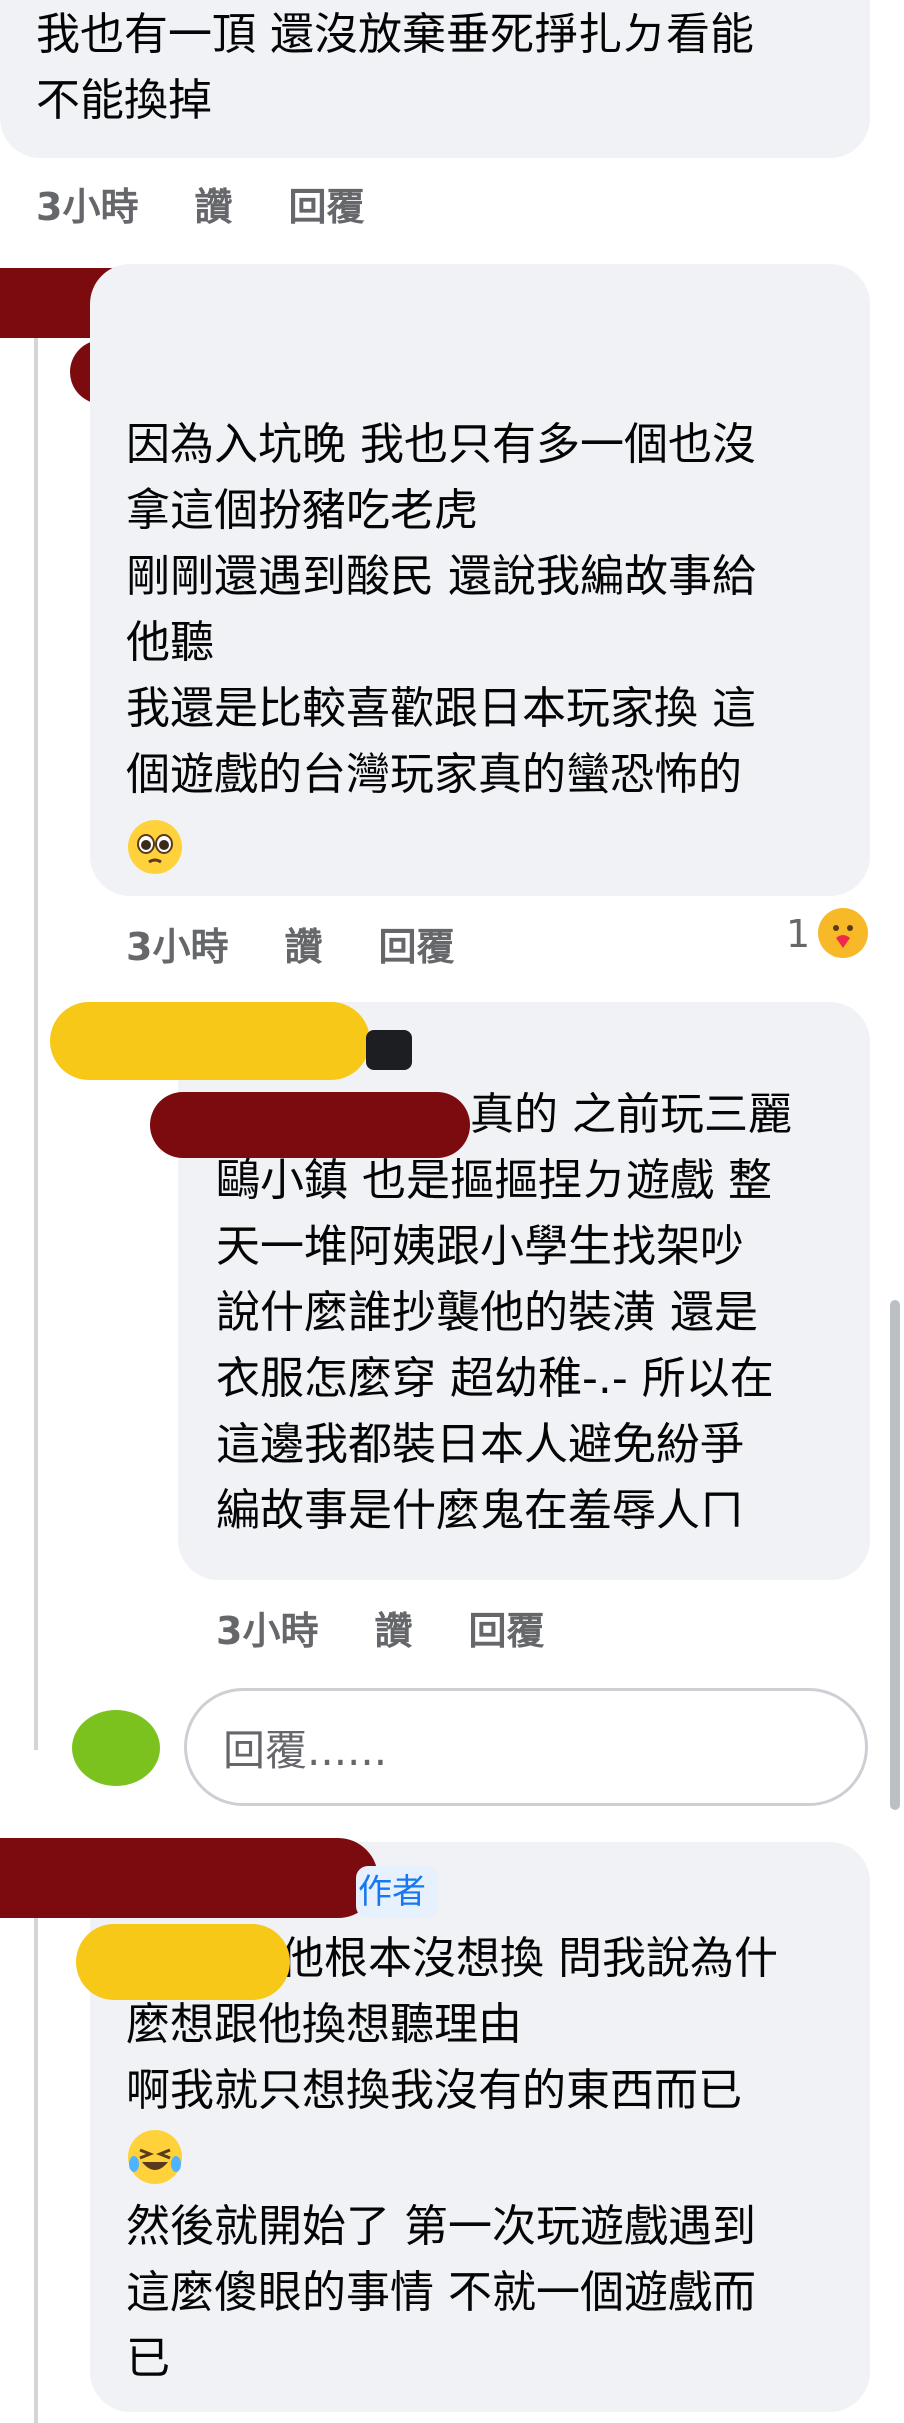 The height and width of the screenshot is (2423, 904). What do you see at coordinates (116, 1748) in the screenshot?
I see `avatar` at bounding box center [116, 1748].